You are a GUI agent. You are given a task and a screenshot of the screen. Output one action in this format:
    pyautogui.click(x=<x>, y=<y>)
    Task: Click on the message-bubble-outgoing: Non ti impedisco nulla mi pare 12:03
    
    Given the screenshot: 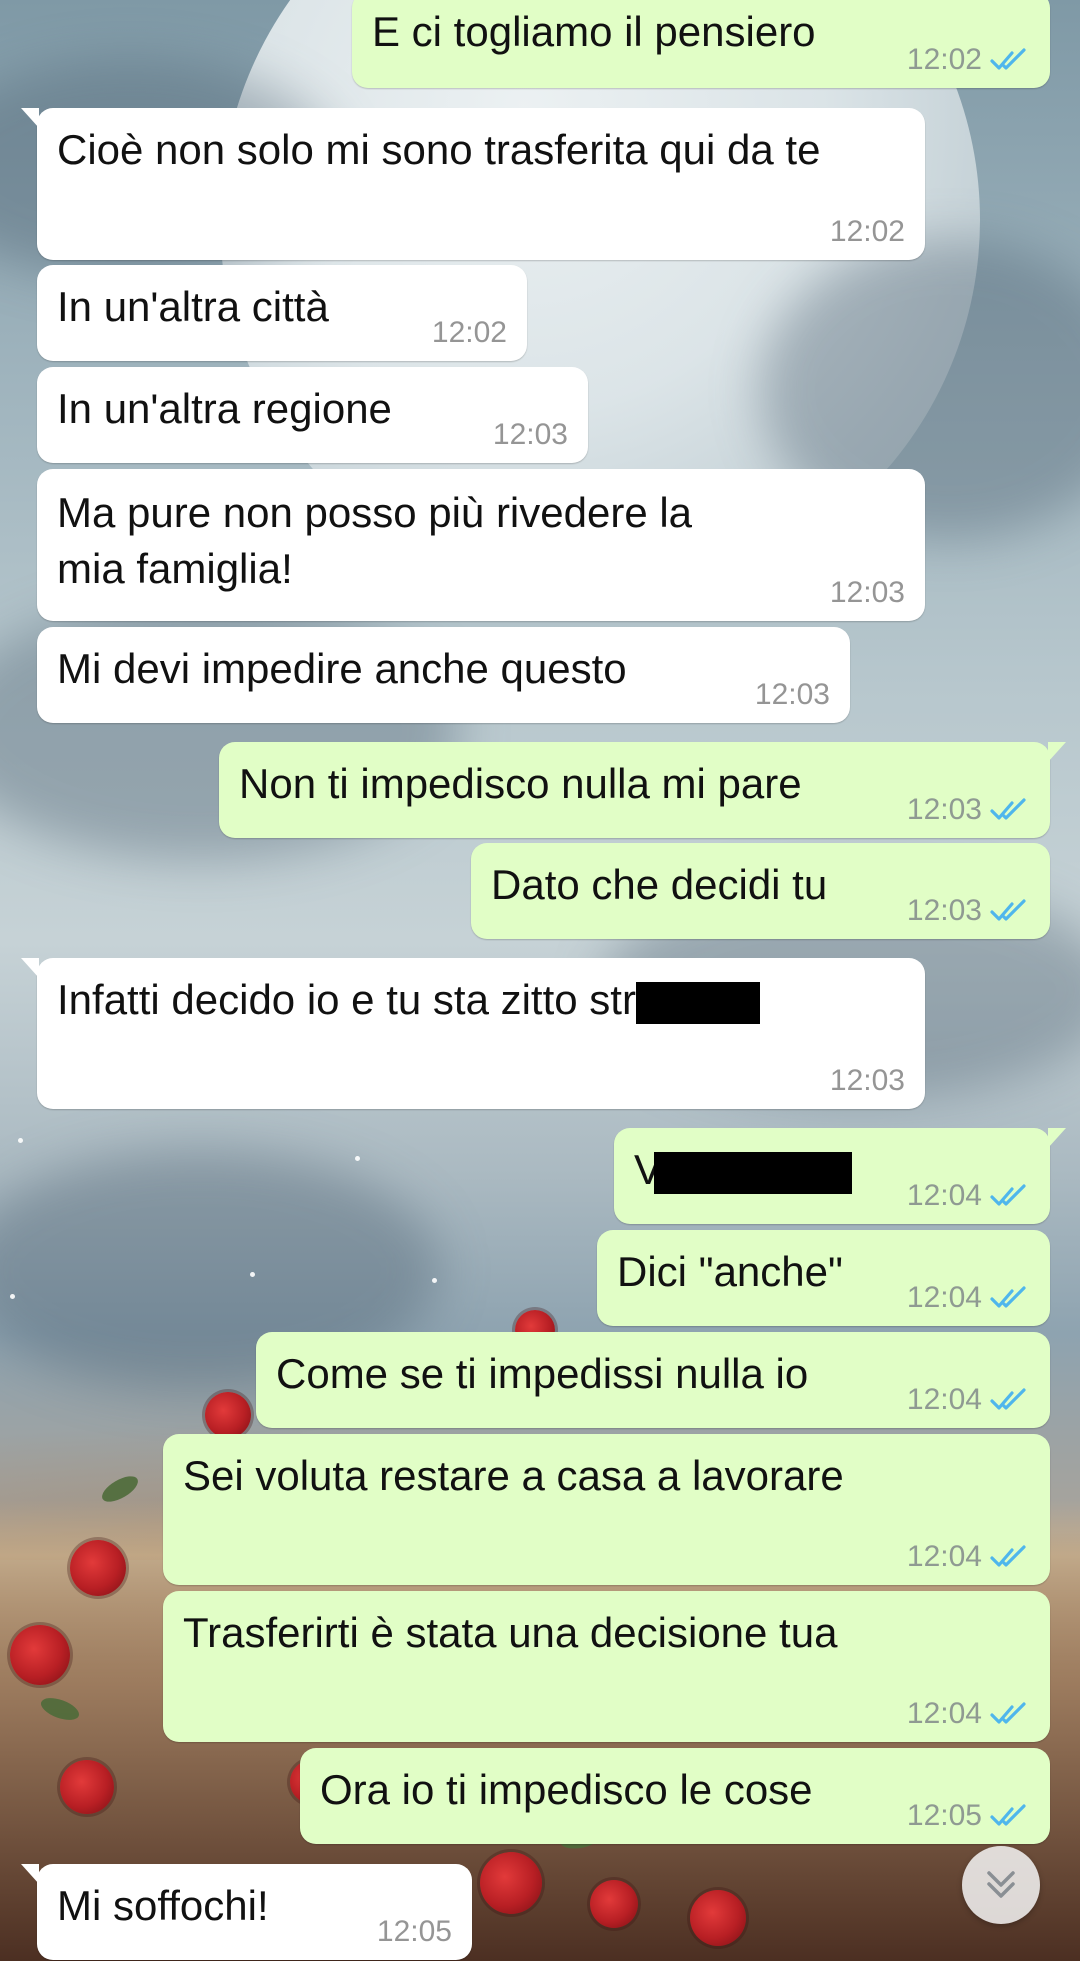 What is the action you would take?
    pyautogui.click(x=642, y=790)
    